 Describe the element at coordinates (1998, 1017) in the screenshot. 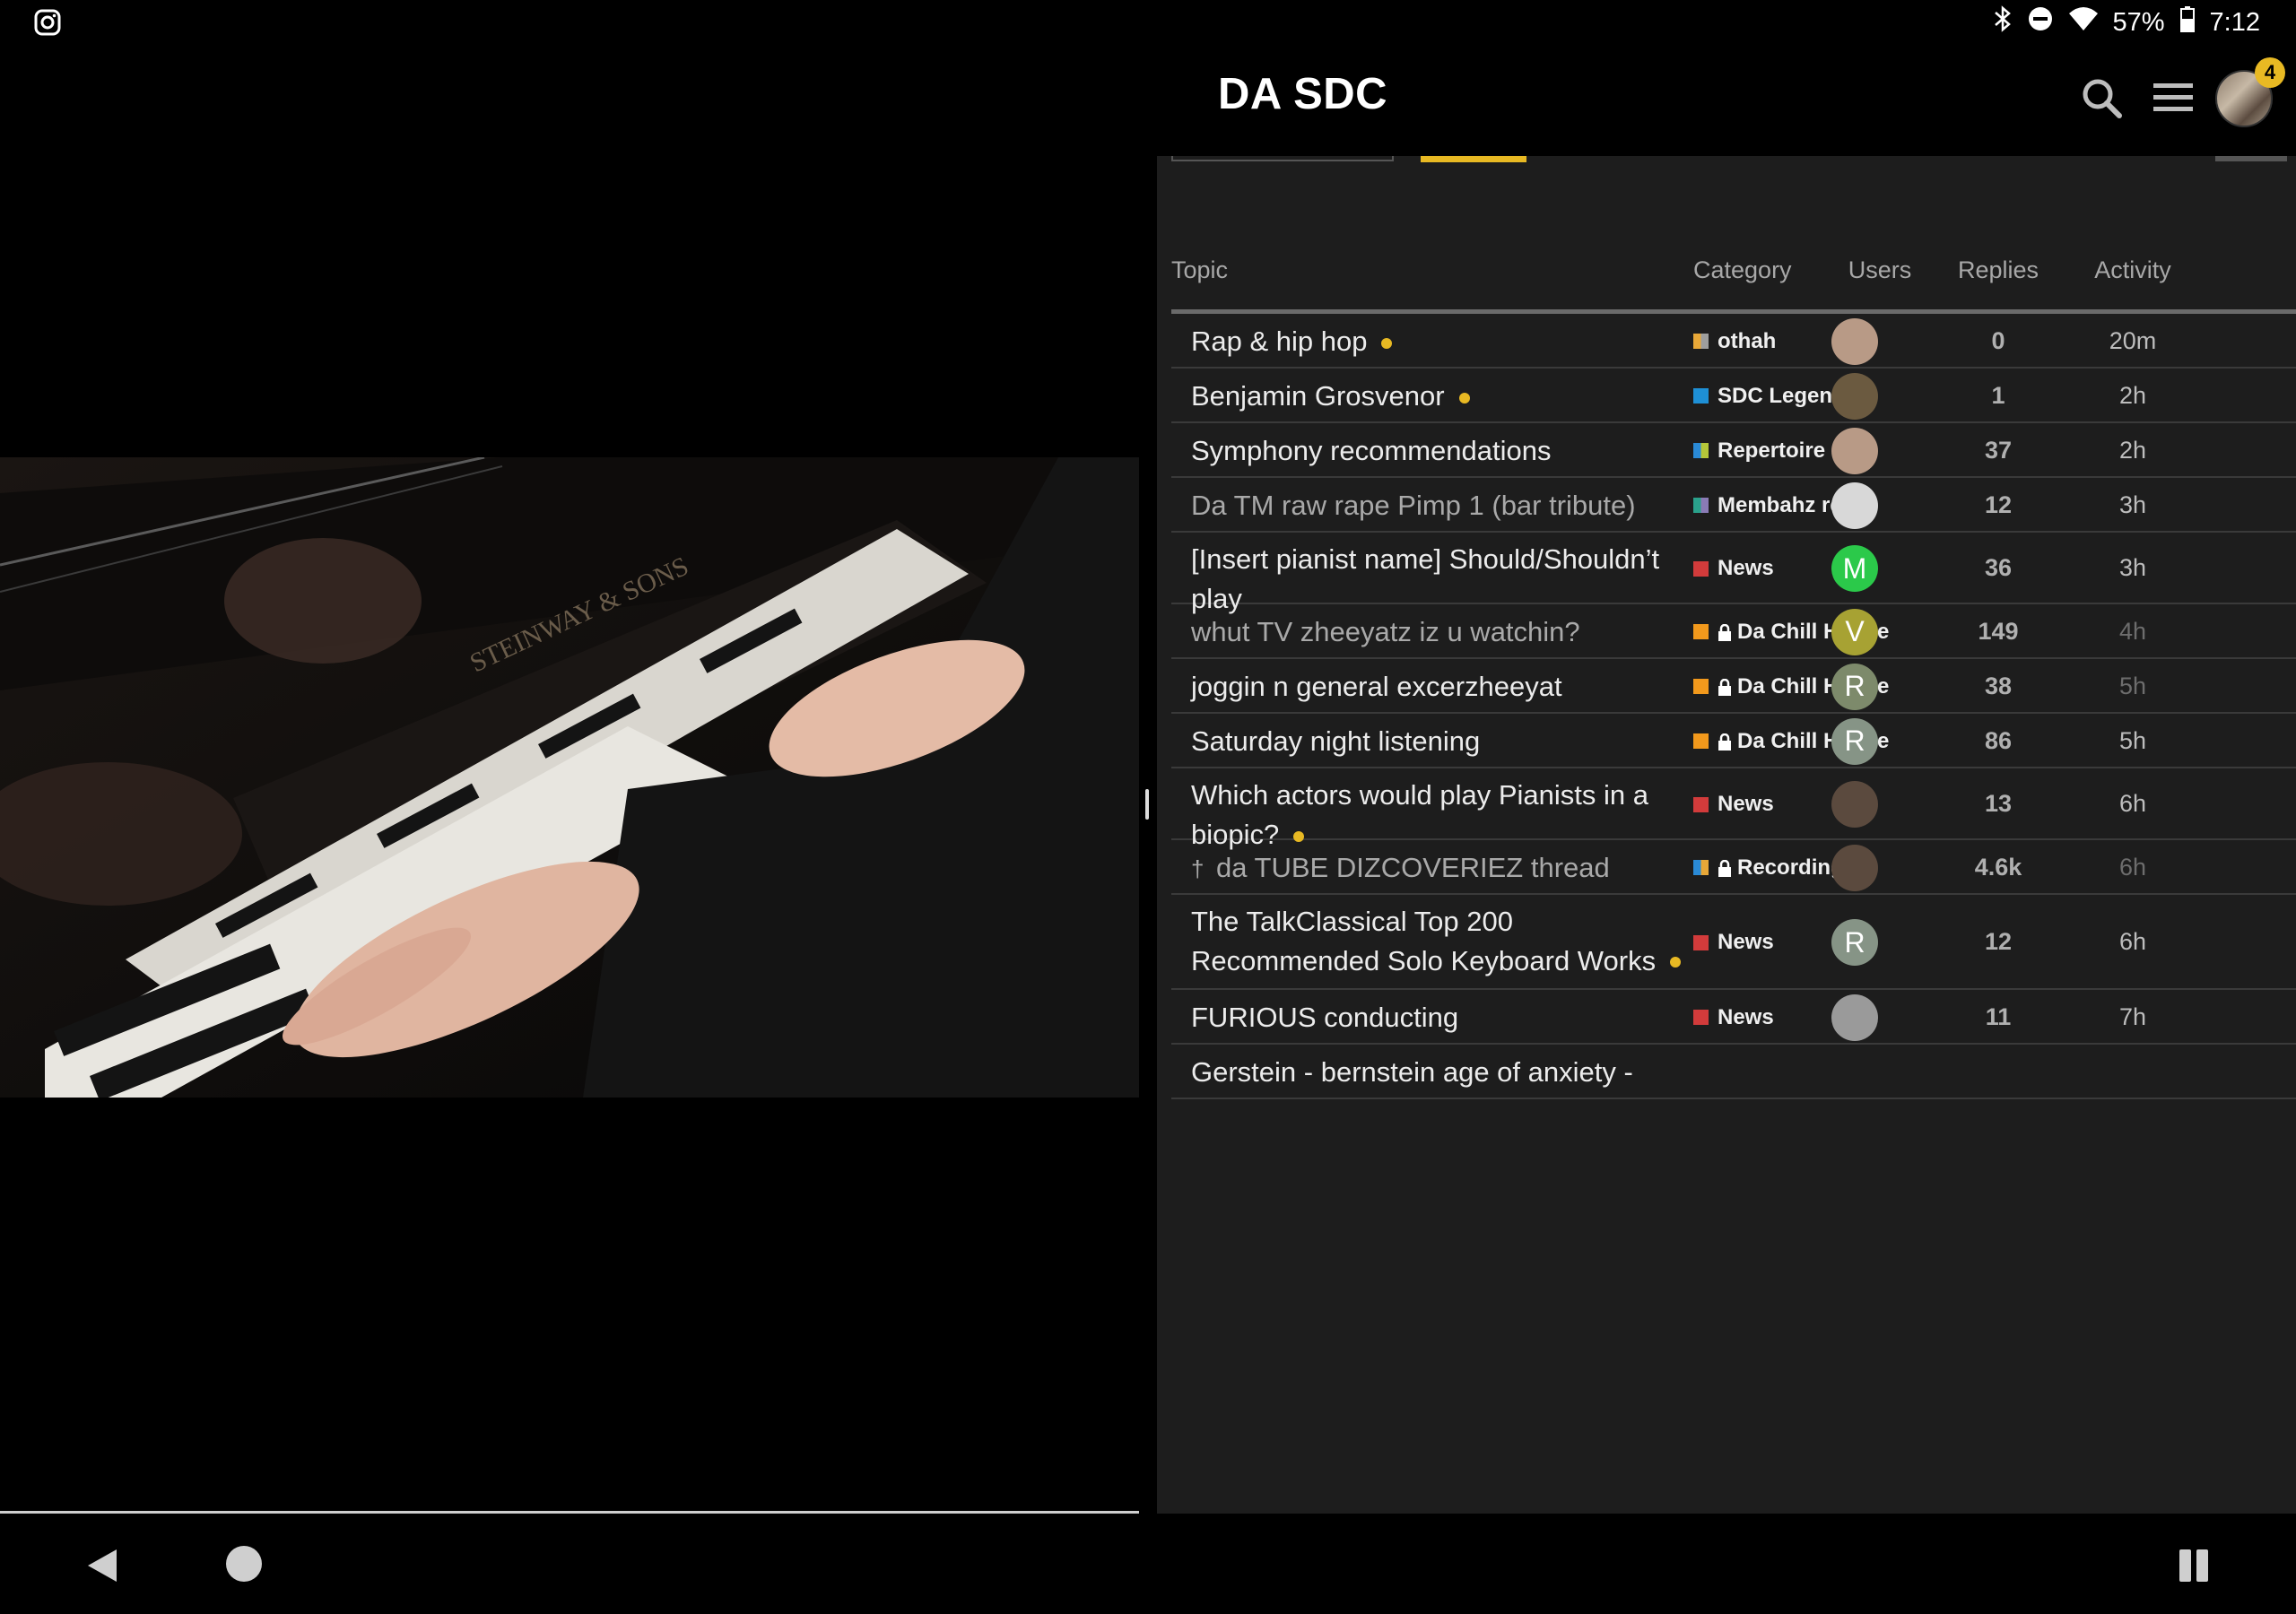

I see `reply-count: 11` at that location.